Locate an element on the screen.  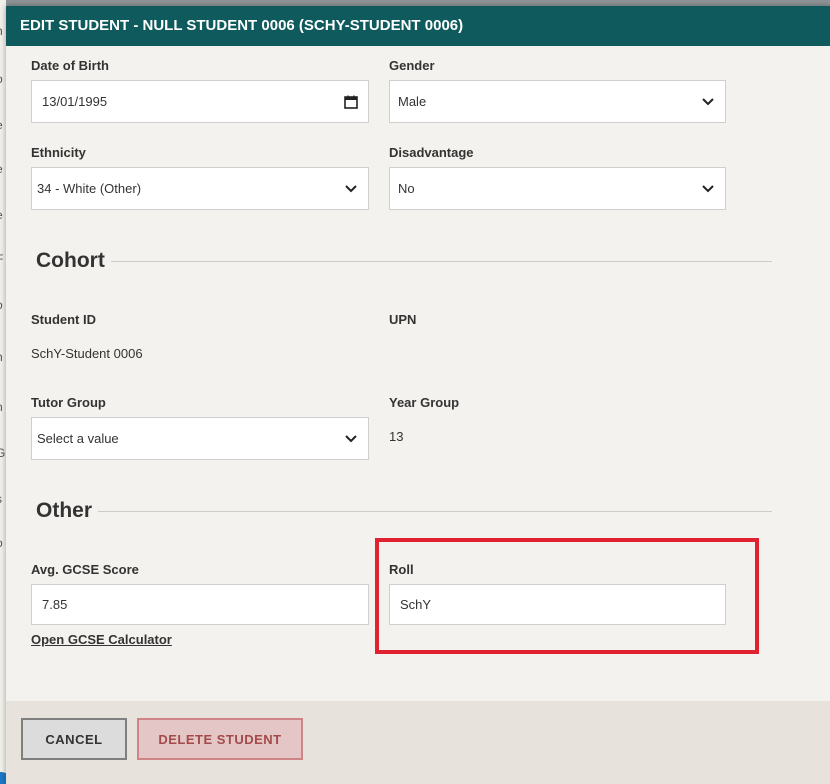
ethnicity-select: 34 - White (Other) is located at coordinates (200, 188).